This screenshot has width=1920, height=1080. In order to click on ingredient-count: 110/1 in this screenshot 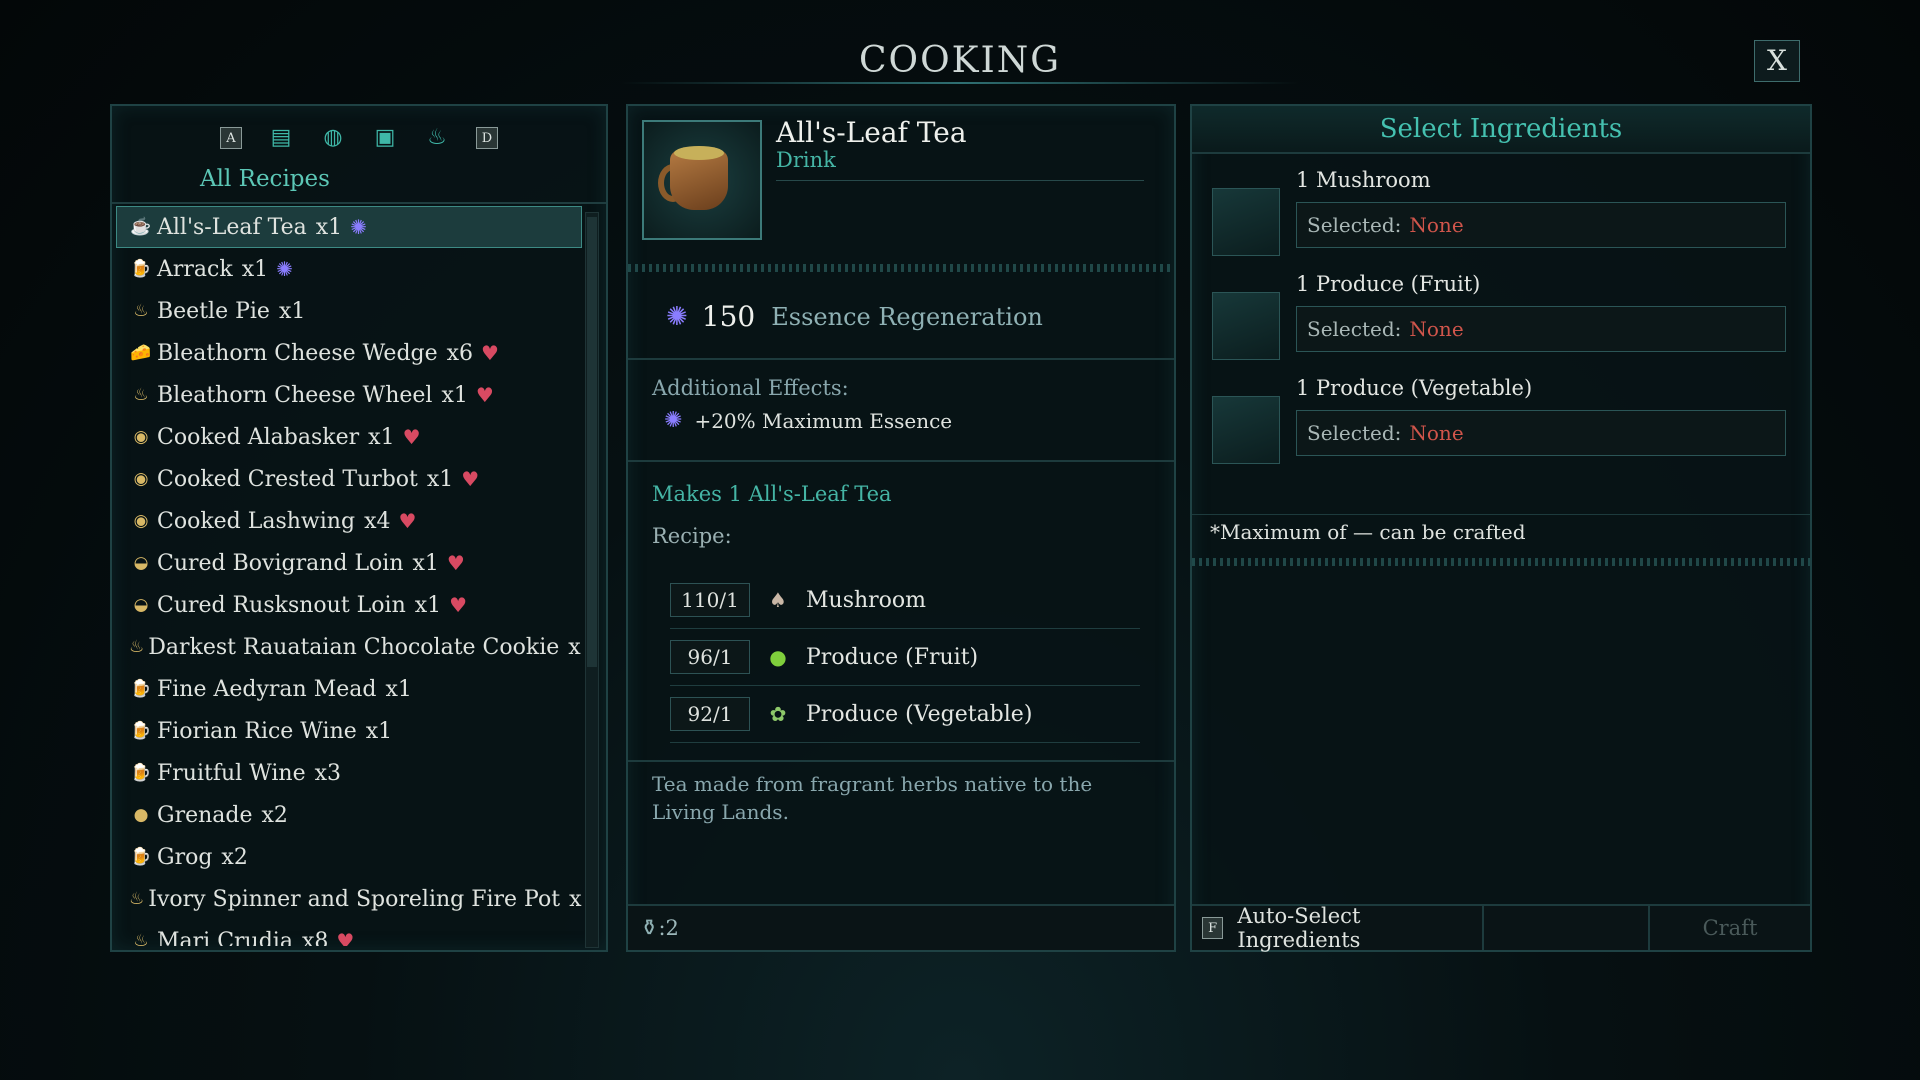, I will do `click(710, 600)`.